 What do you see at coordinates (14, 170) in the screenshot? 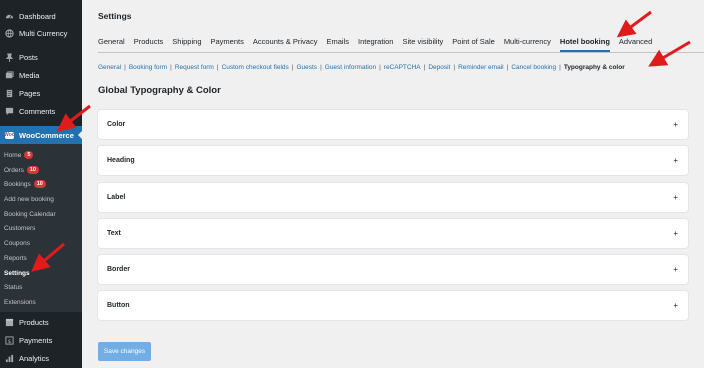
I see `submenu-label: Orders` at bounding box center [14, 170].